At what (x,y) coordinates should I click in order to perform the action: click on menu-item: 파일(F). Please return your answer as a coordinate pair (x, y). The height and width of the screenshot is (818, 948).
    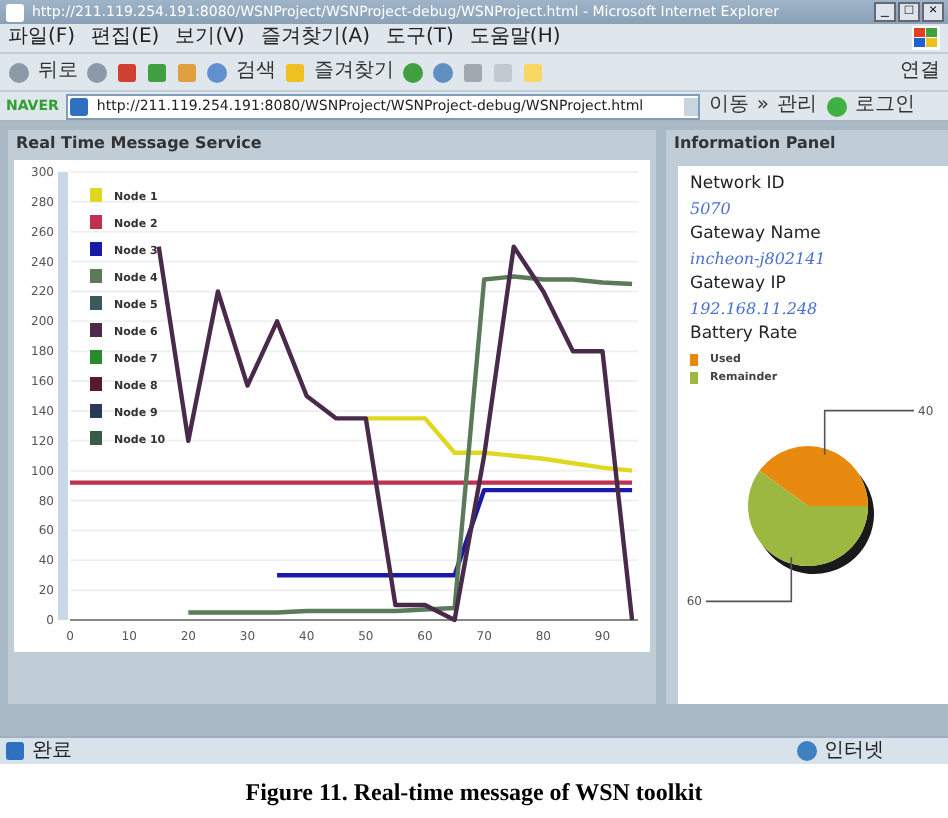
    Looking at the image, I should click on (42, 38).